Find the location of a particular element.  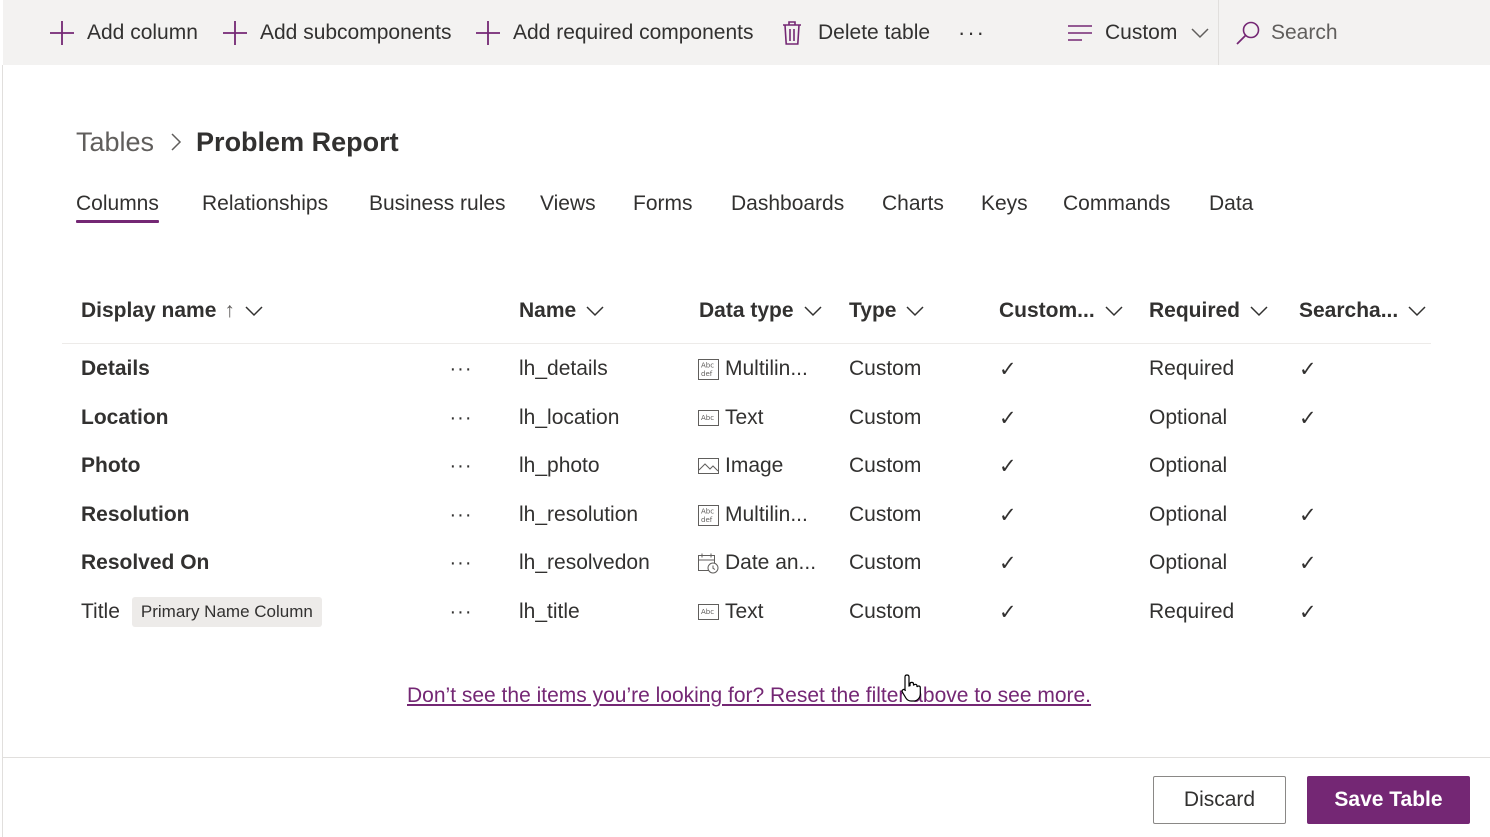

lines-icon is located at coordinates (1080, 32).